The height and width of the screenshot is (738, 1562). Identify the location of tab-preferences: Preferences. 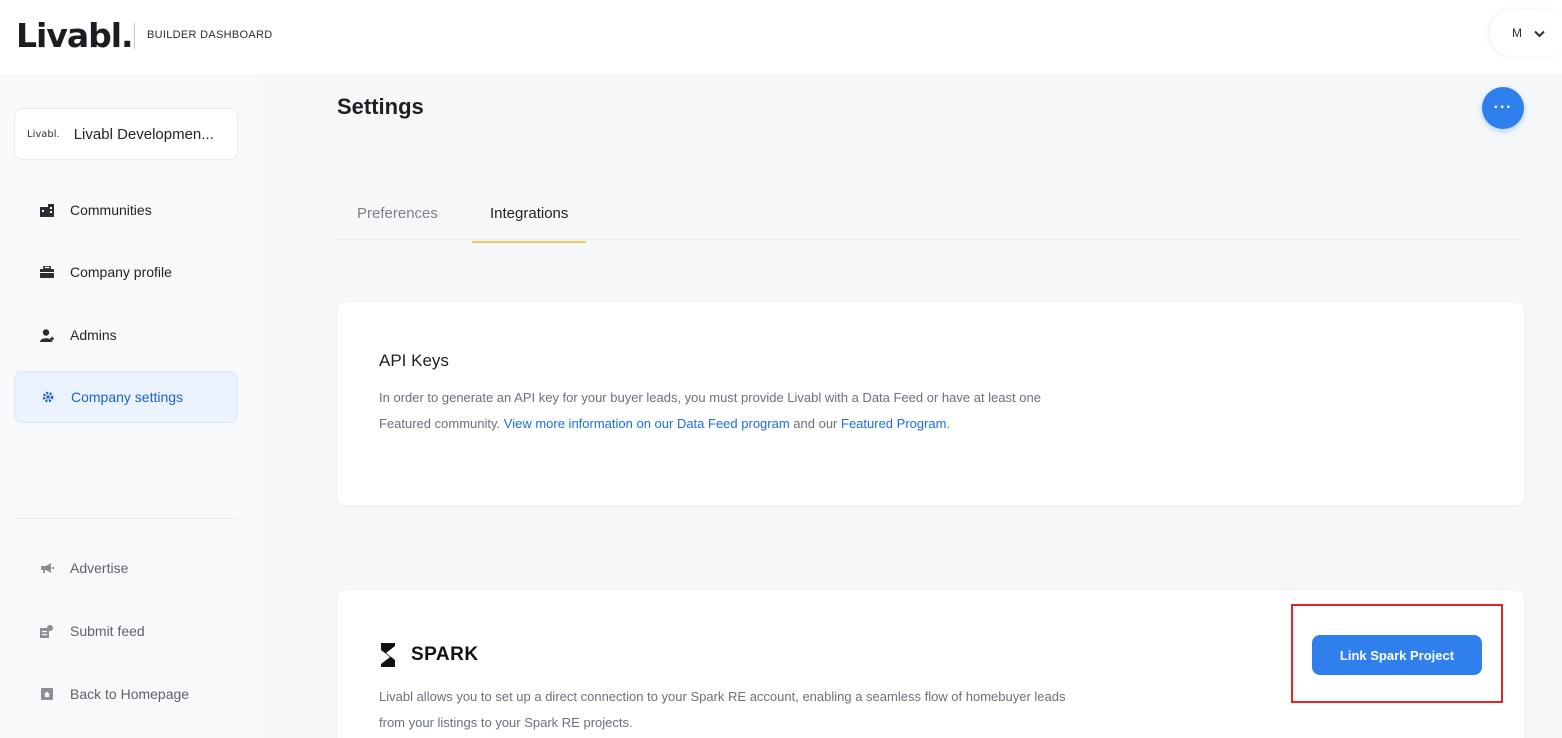
(397, 223).